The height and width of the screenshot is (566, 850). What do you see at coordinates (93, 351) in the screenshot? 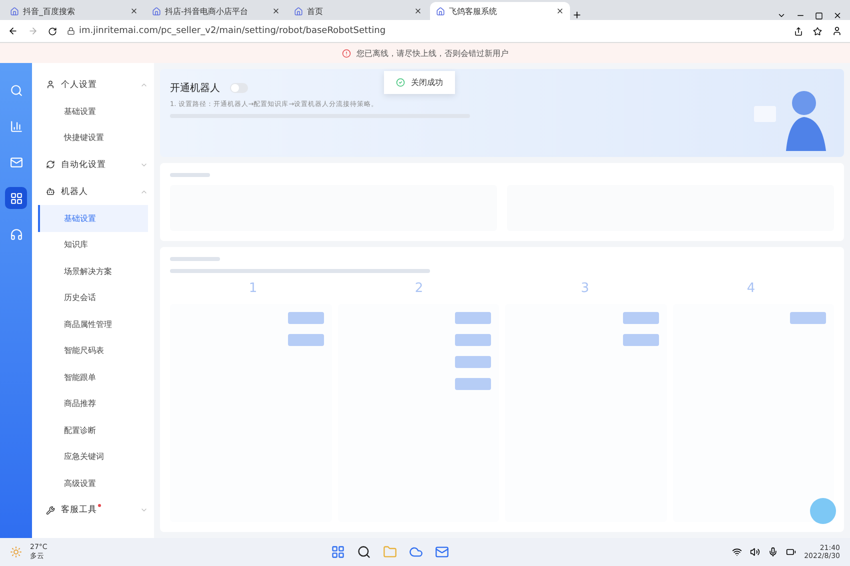
I see `menu-item: 智能尺码表` at bounding box center [93, 351].